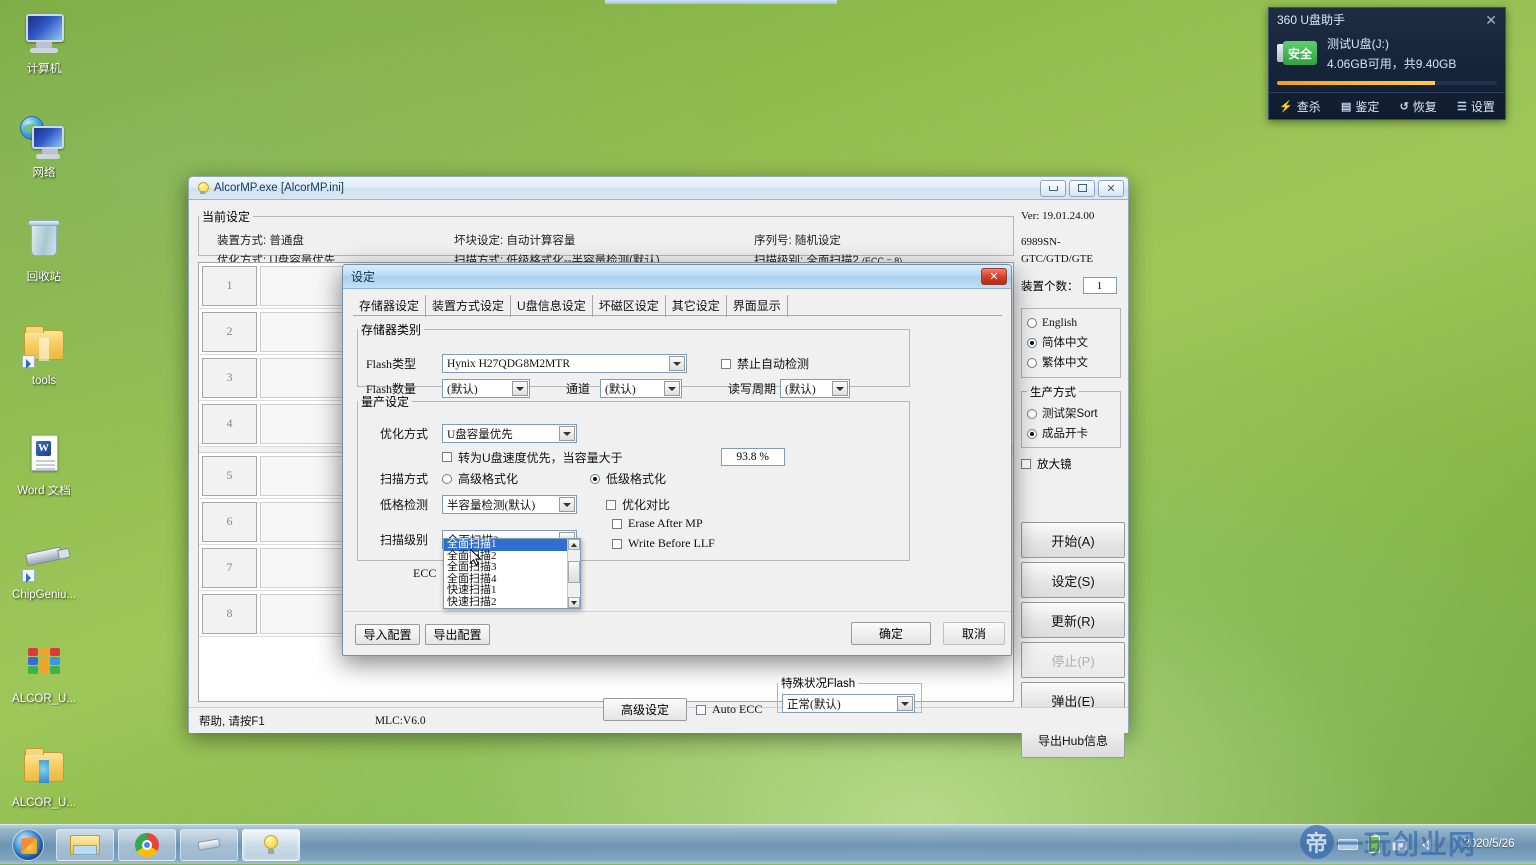  Describe the element at coordinates (271, 844) in the screenshot. I see `taskbar-item-alcormp` at that location.